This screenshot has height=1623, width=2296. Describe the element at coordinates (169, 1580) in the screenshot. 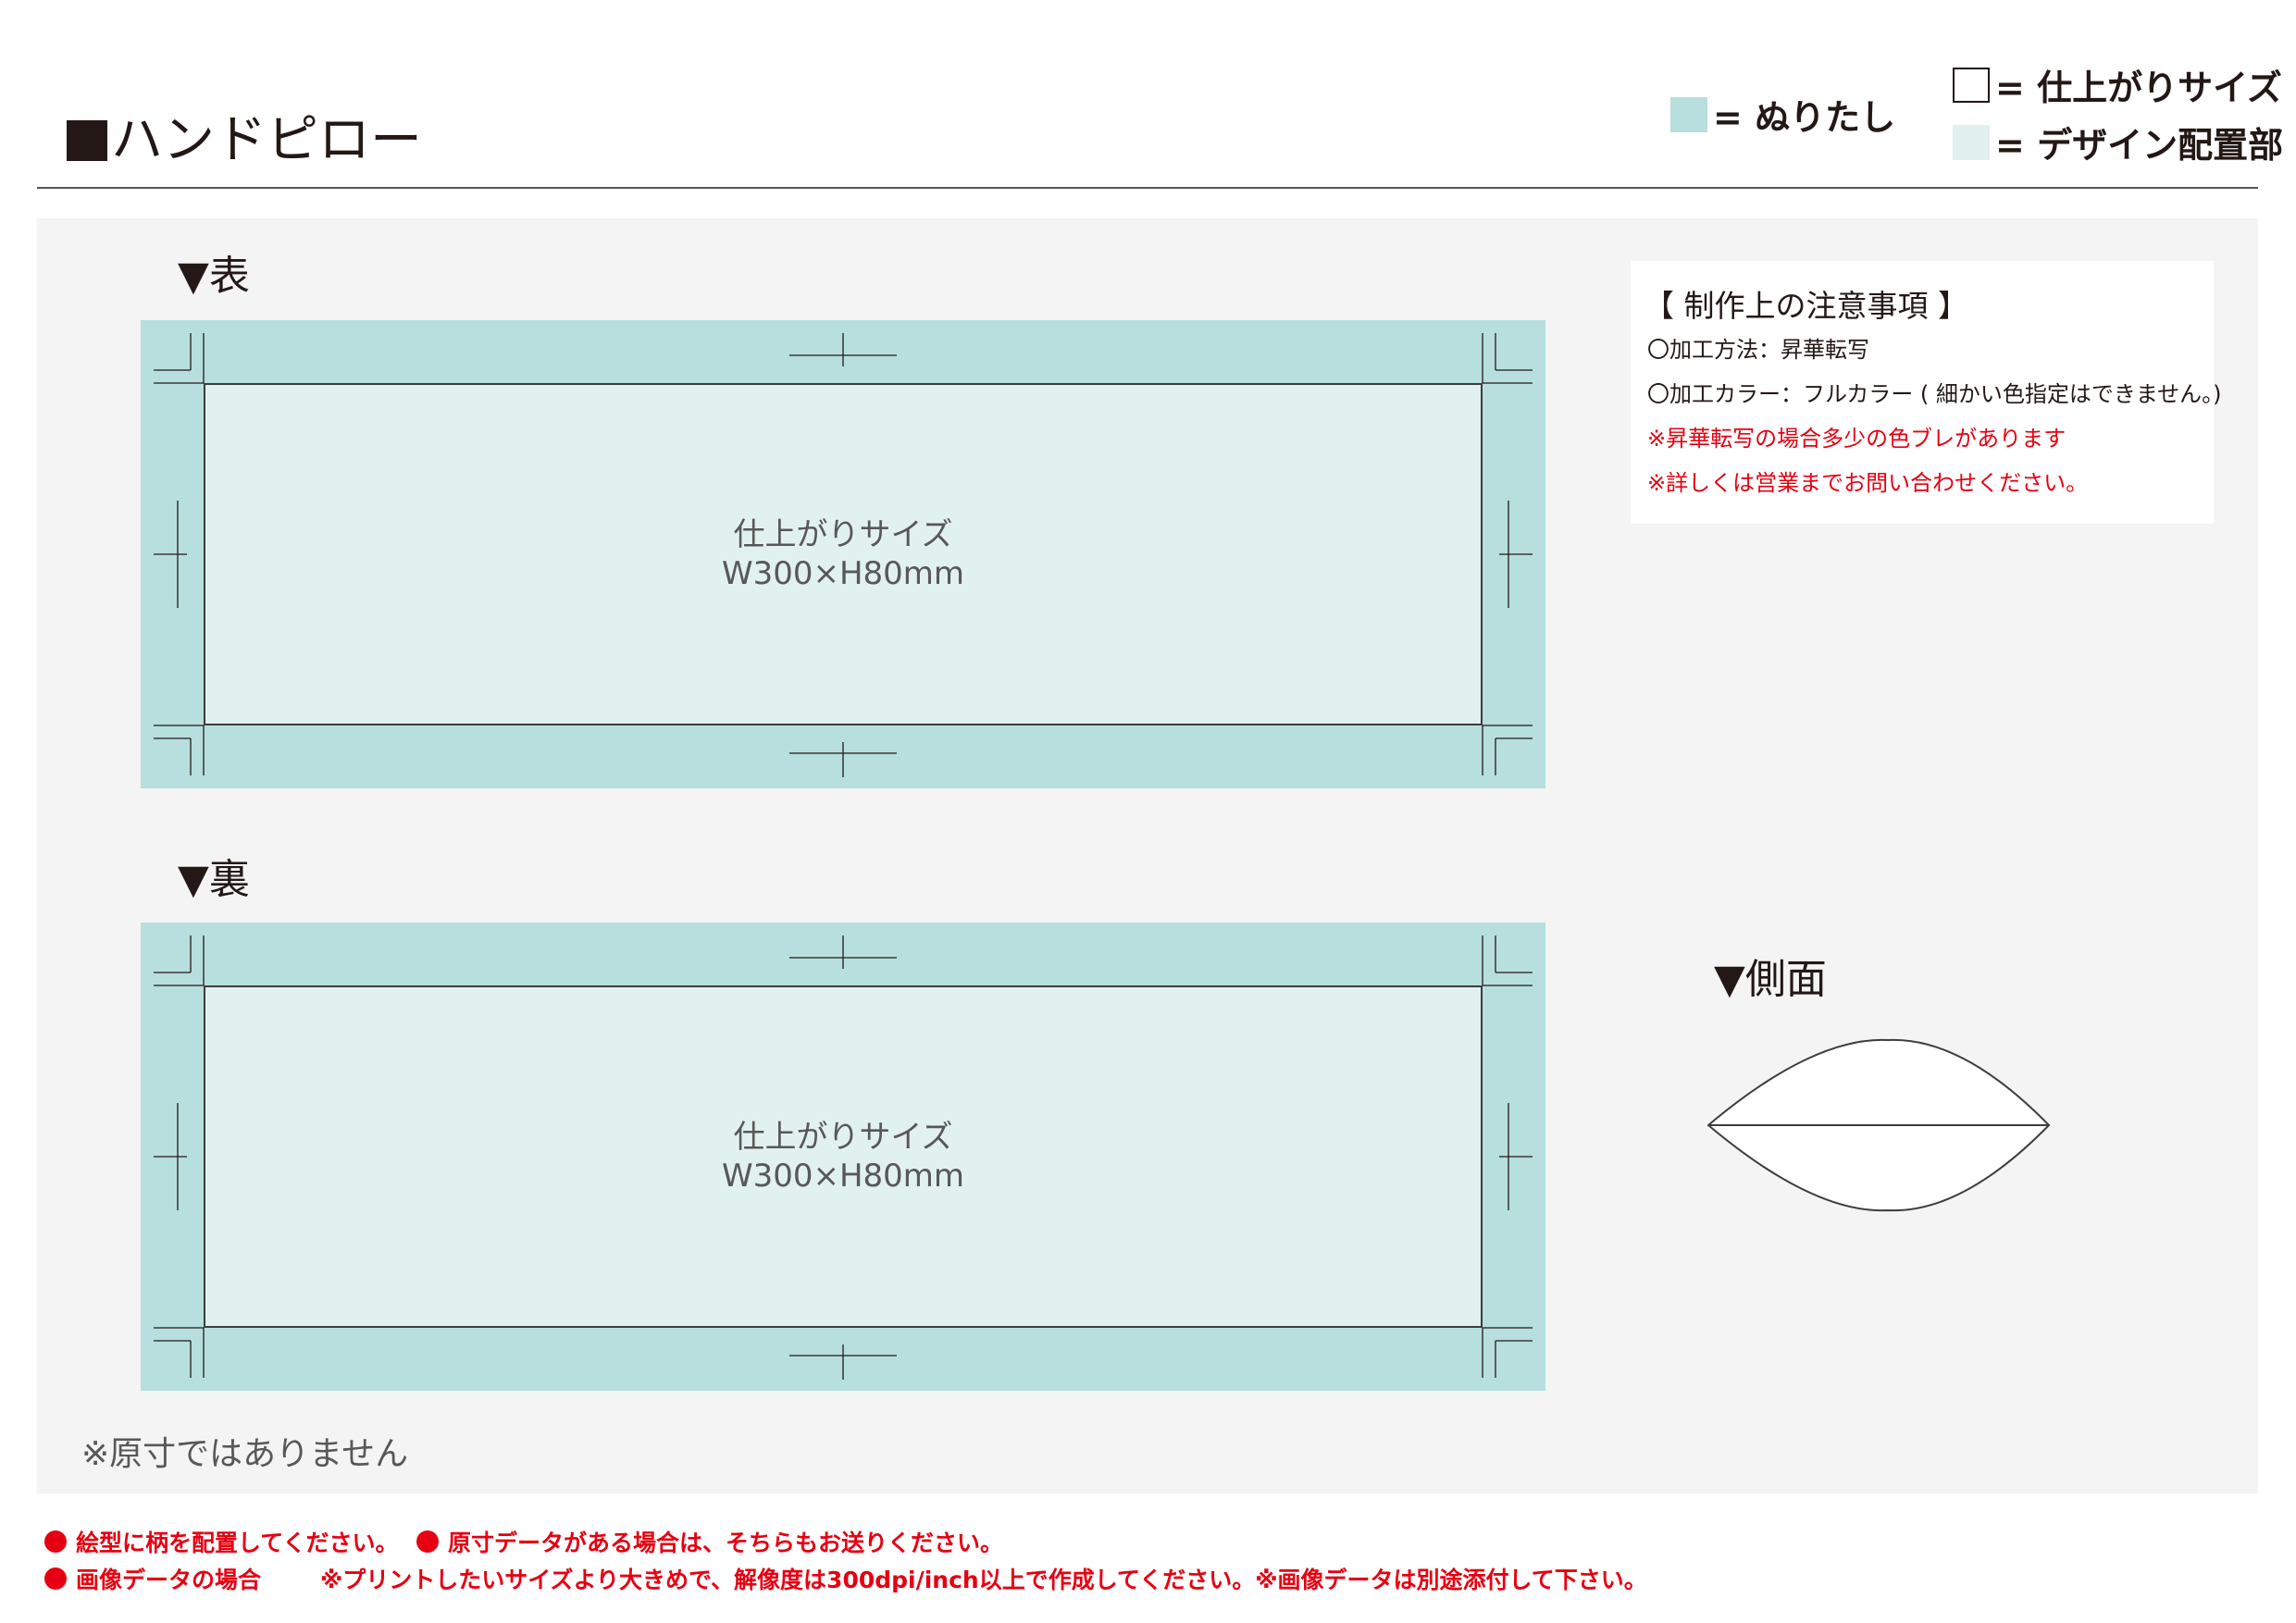

I see `footer-instruction-3-text: 画像データの場合` at that location.